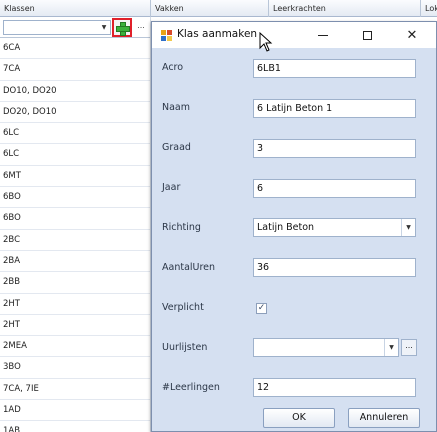 This screenshot has height=432, width=437. Describe the element at coordinates (294, 37) in the screenshot. I see `dialog-titlebar: Klas aanmaken ✕` at that location.